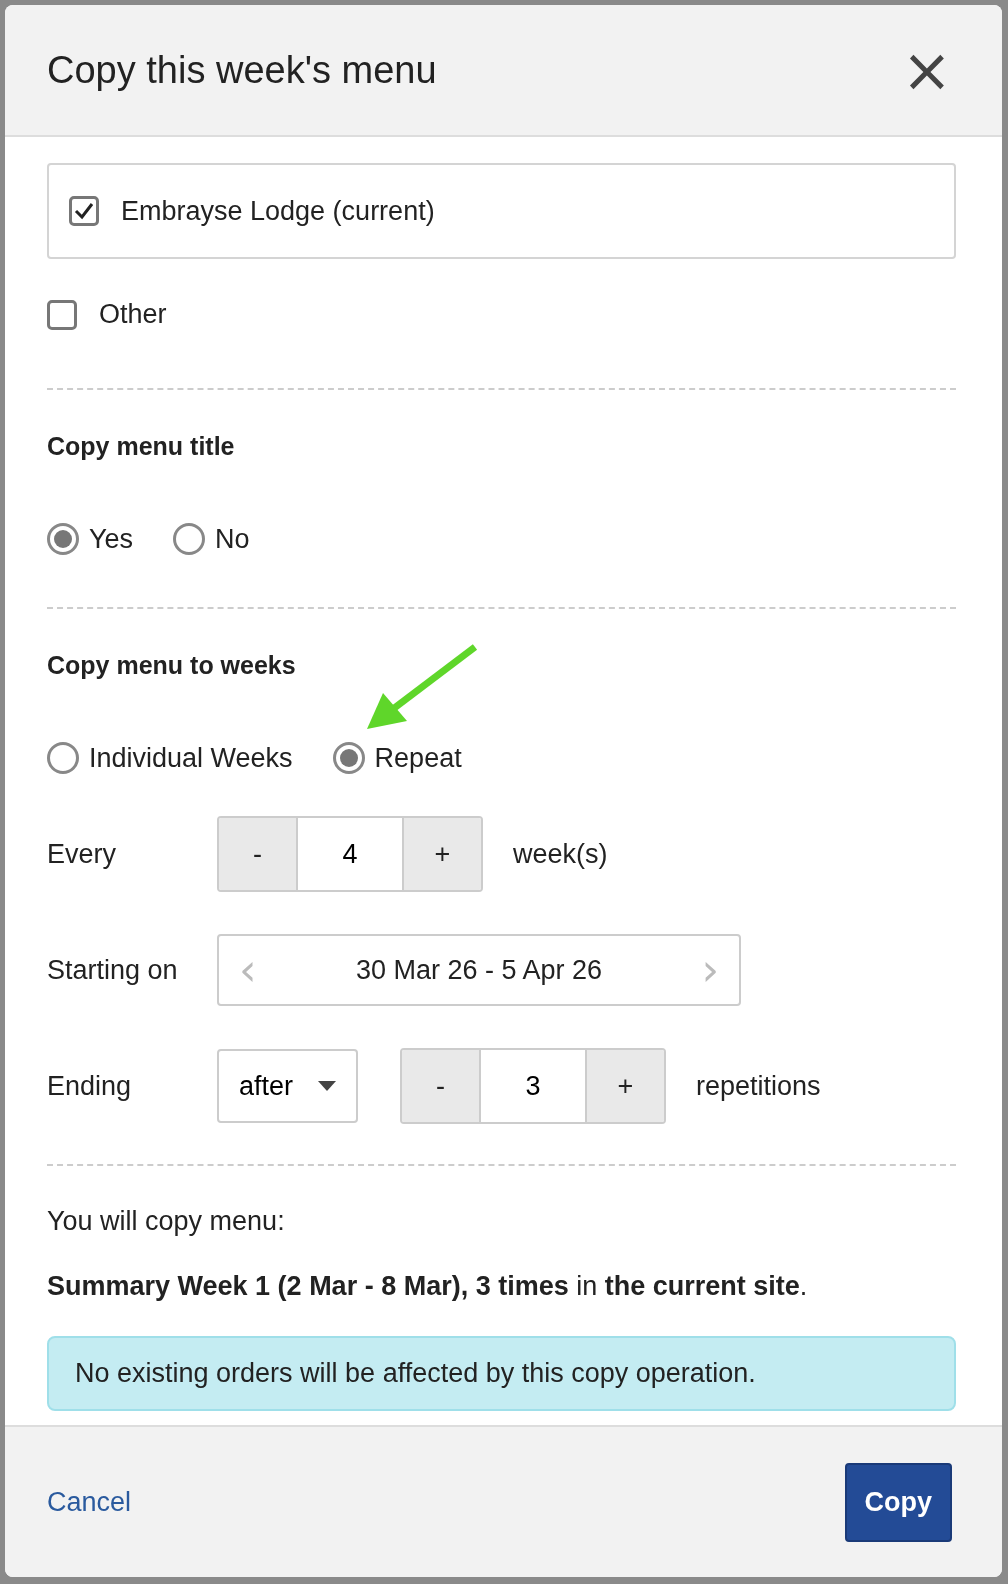  What do you see at coordinates (172, 665) in the screenshot?
I see `section-heading: Copy menu to weeks` at bounding box center [172, 665].